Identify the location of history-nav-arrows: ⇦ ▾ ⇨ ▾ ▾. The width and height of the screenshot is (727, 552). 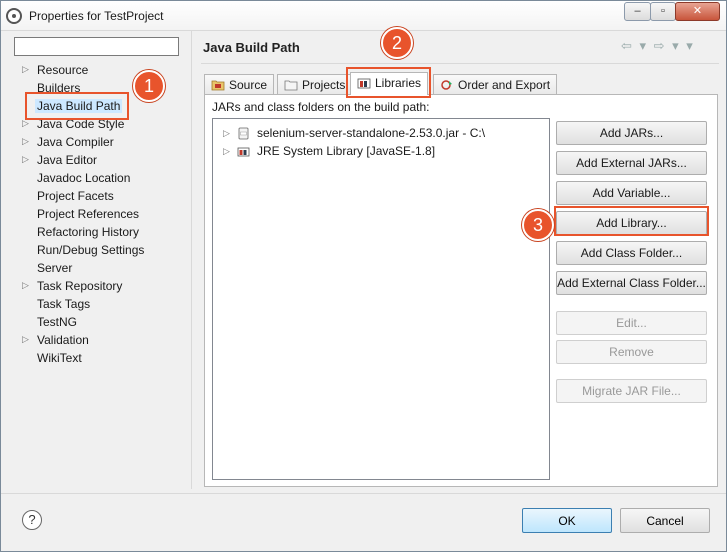
(658, 46).